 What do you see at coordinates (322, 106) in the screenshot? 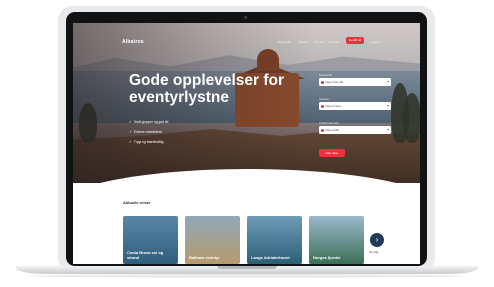
I see `calendar-icon` at bounding box center [322, 106].